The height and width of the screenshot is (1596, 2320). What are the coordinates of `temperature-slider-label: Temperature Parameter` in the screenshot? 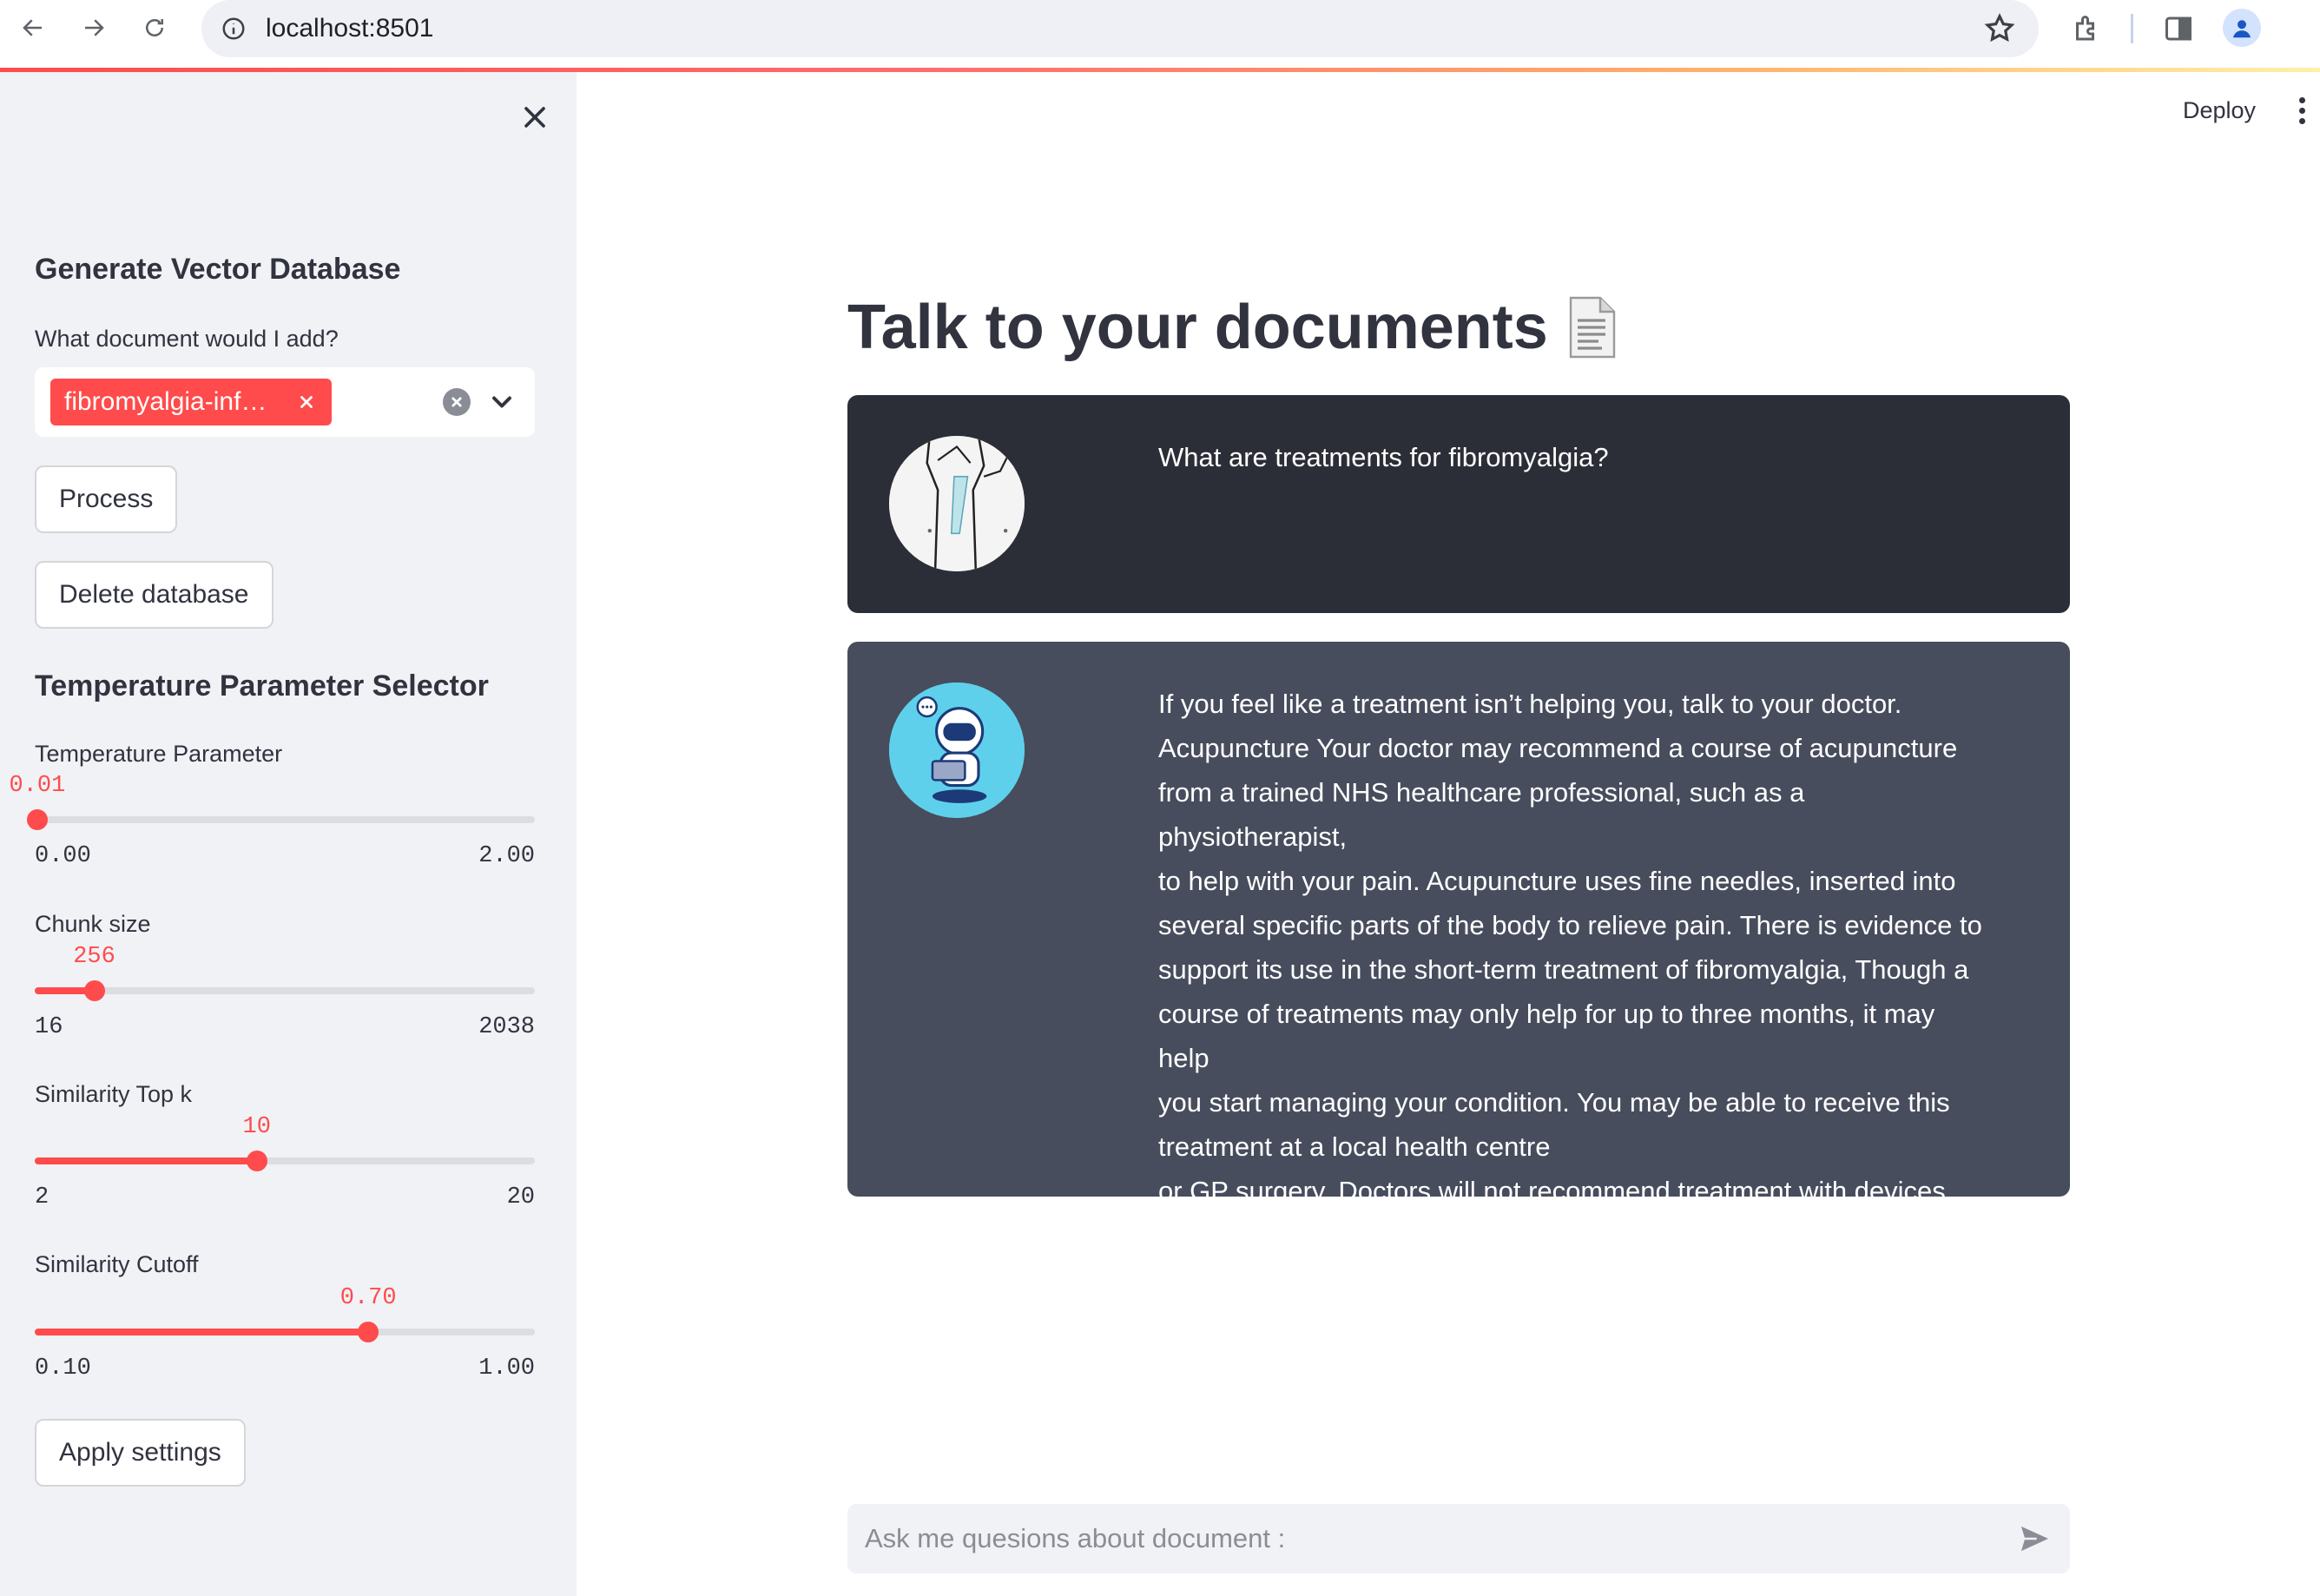 It's located at (159, 754).